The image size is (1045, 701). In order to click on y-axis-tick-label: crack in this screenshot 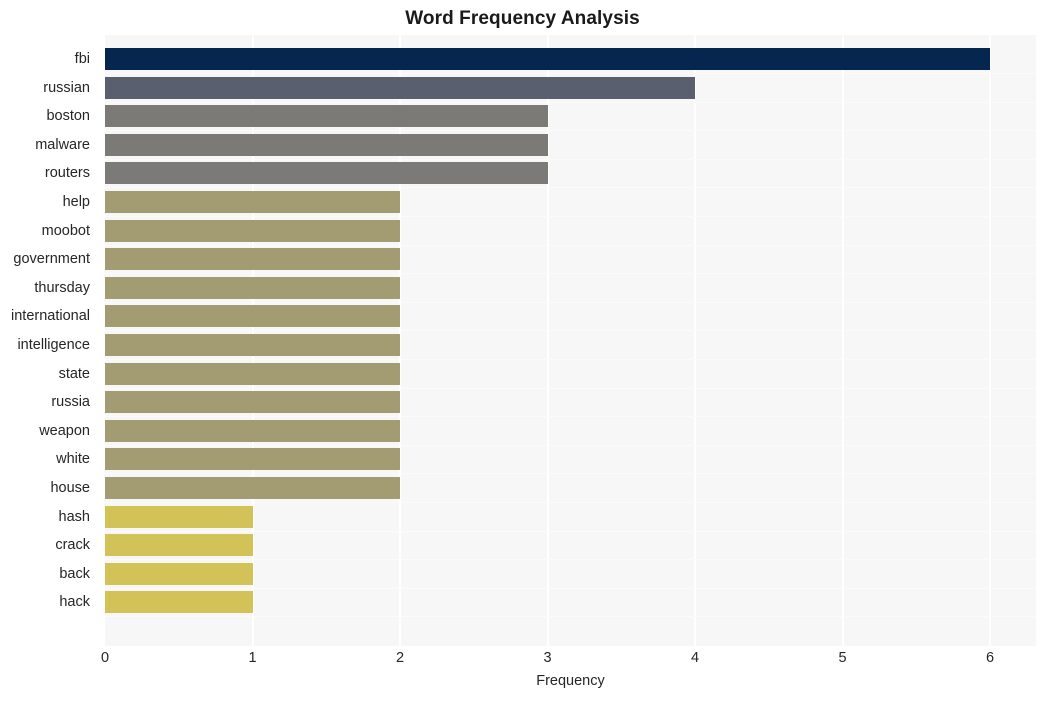, I will do `click(72, 545)`.